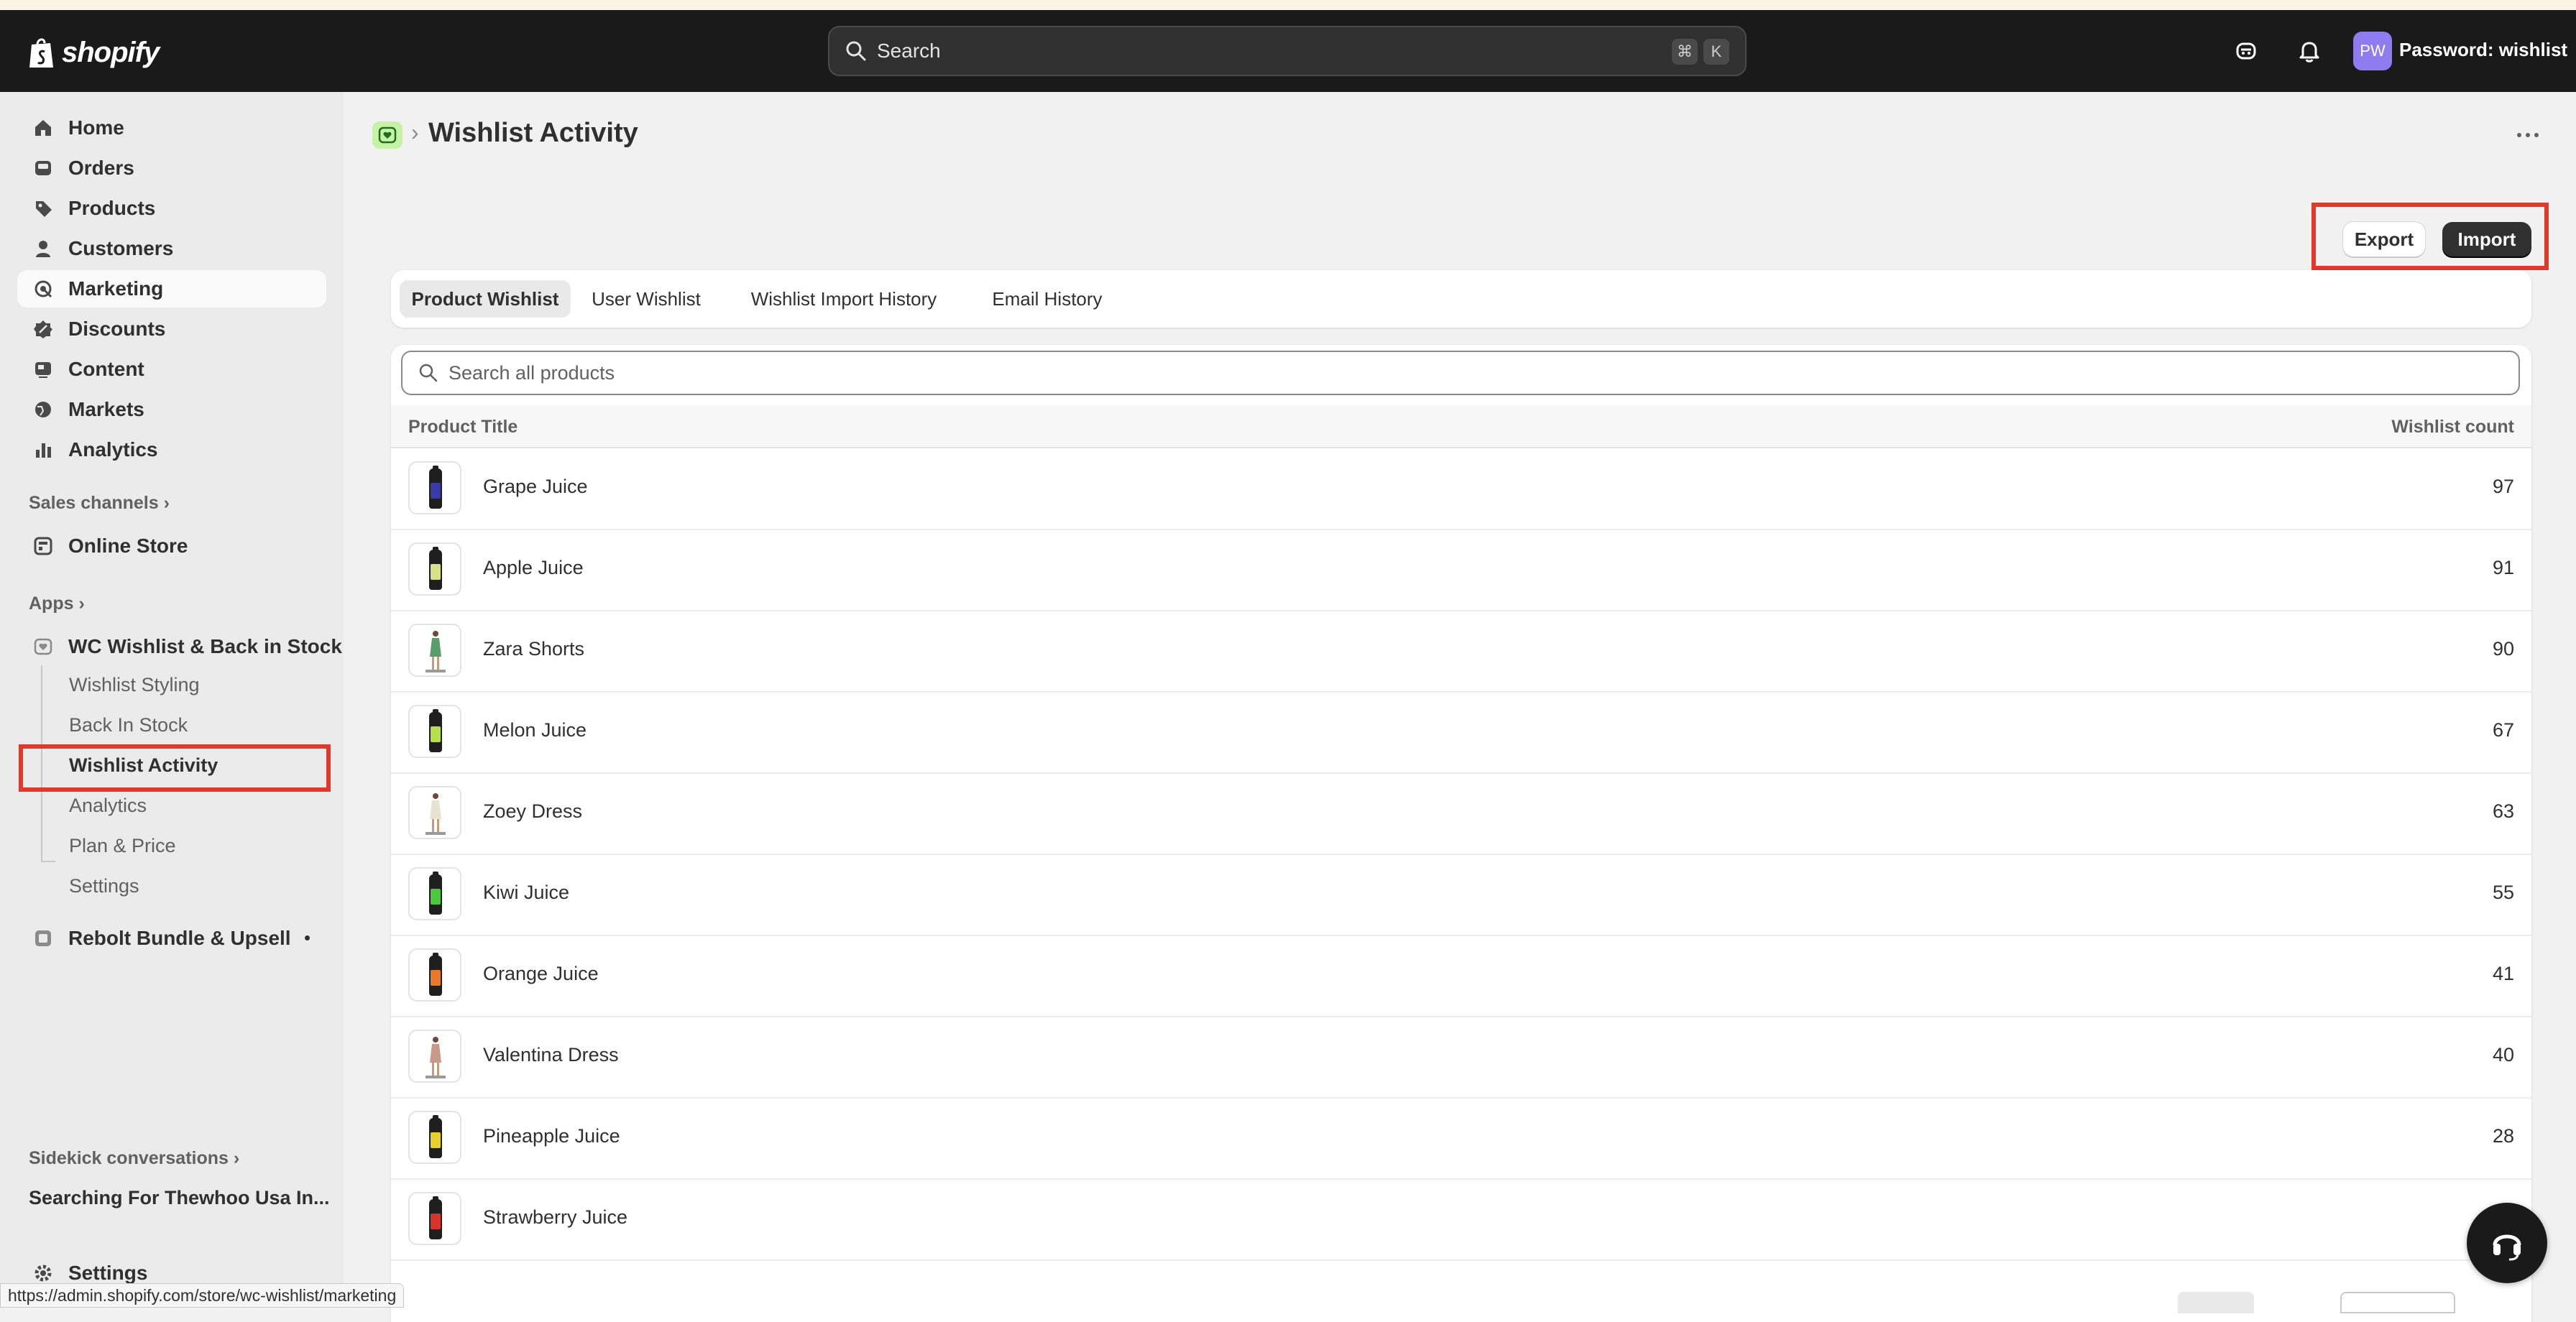  Describe the element at coordinates (533, 649) in the screenshot. I see `product-title: Zara Shorts` at that location.